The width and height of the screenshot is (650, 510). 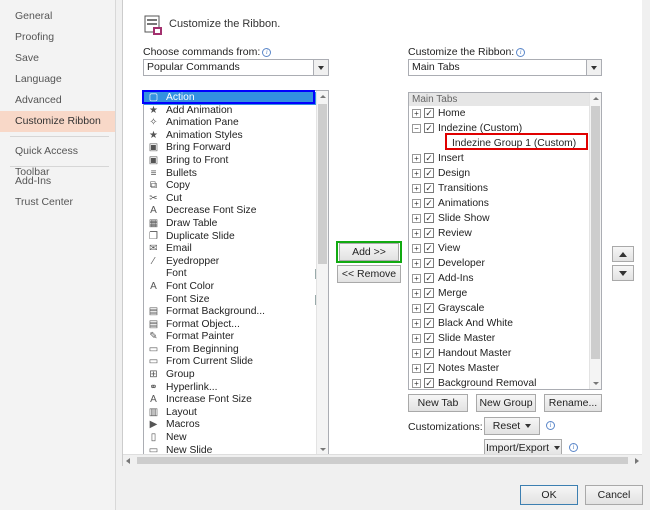 What do you see at coordinates (595, 383) in the screenshot?
I see `scroll-down-icon` at bounding box center [595, 383].